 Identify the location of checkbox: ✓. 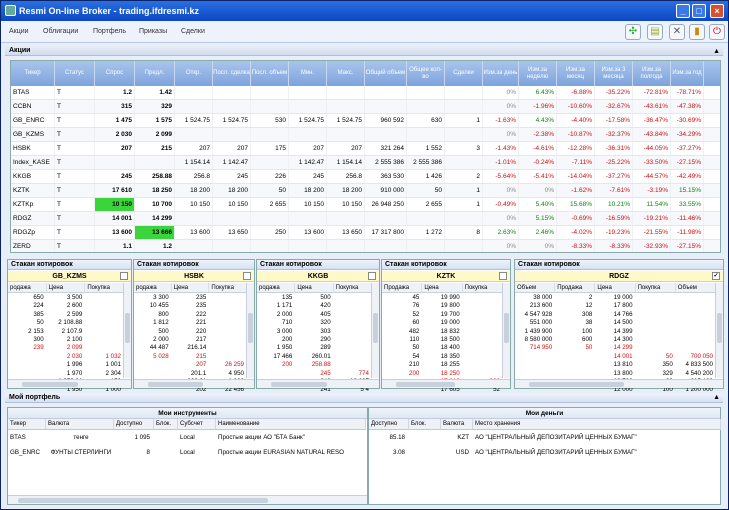
(716, 276).